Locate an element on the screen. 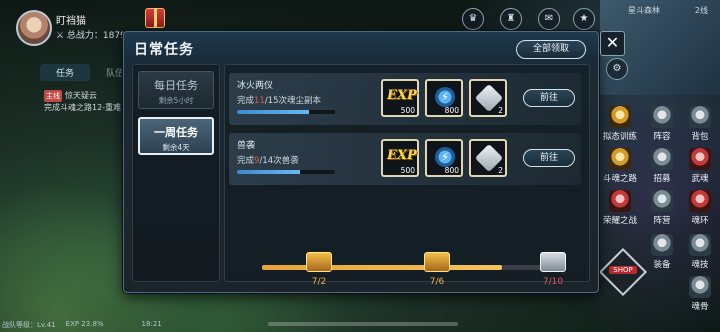 This screenshot has height=332, width=720. player-avatar is located at coordinates (34, 28).